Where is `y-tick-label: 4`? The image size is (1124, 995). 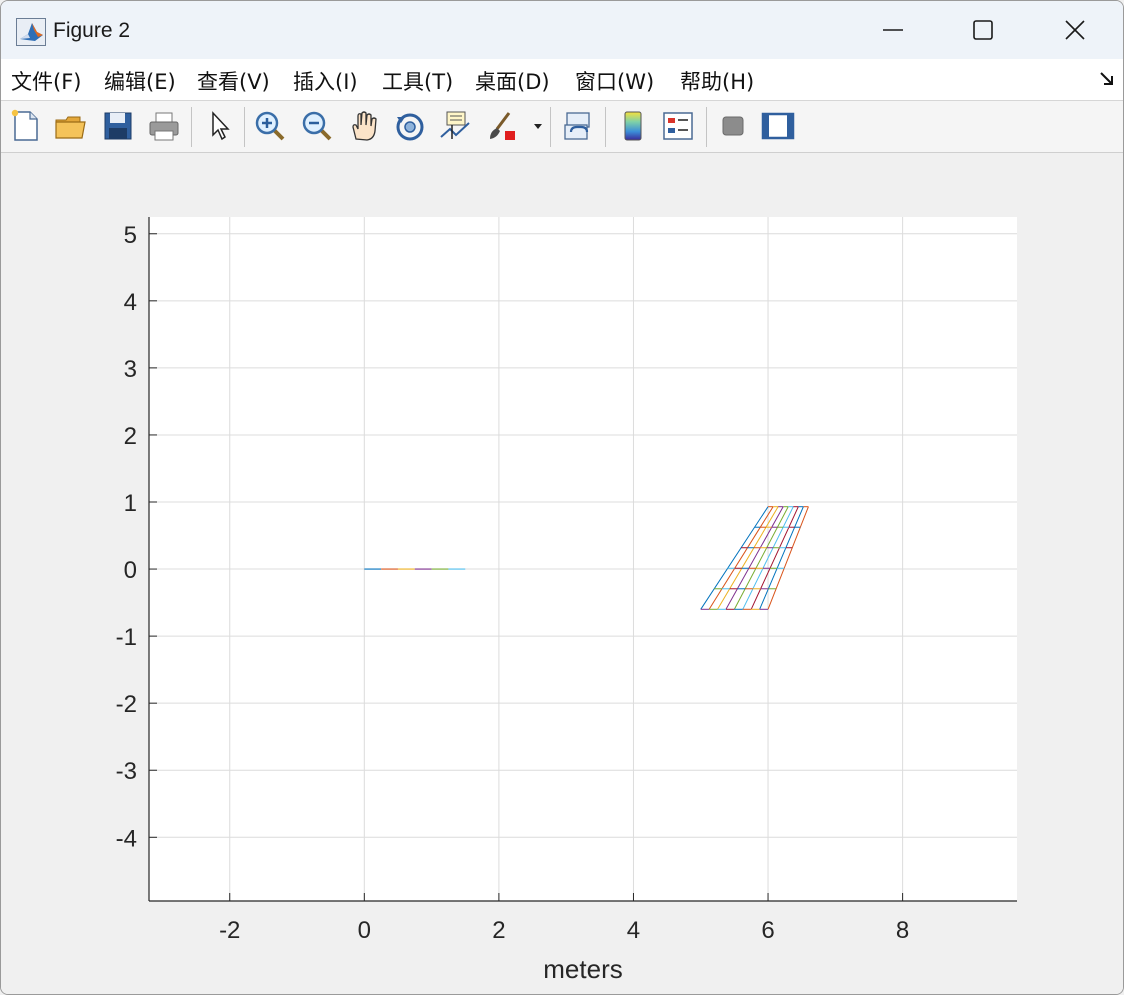 y-tick-label: 4 is located at coordinates (130, 302).